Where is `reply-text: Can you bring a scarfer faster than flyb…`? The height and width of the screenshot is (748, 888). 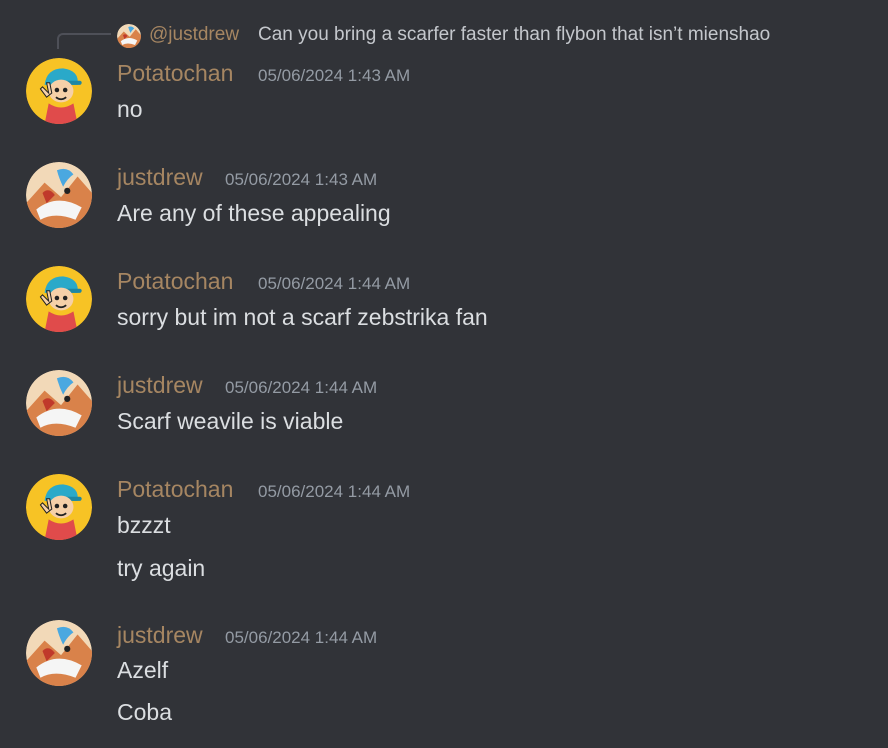
reply-text: Can you bring a scarfer faster than flyb… is located at coordinates (514, 35).